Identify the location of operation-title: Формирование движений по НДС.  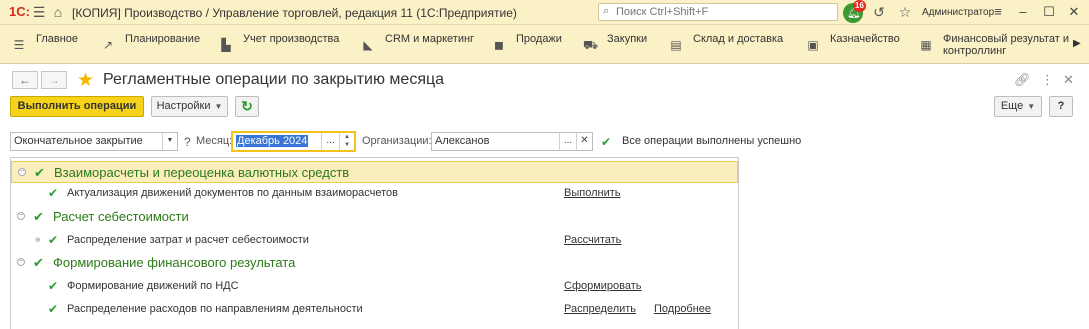
(153, 286).